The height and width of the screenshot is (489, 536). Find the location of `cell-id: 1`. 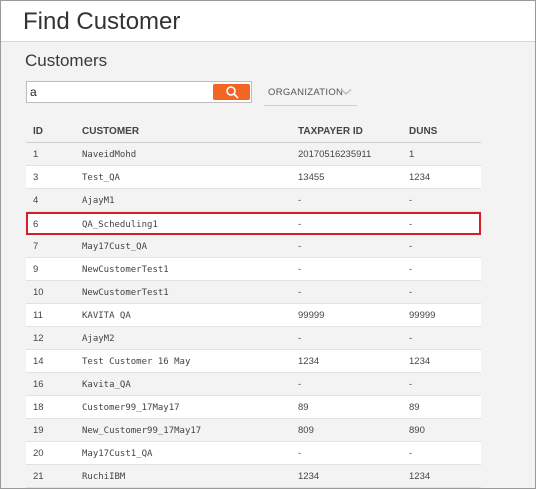

cell-id: 1 is located at coordinates (36, 154).